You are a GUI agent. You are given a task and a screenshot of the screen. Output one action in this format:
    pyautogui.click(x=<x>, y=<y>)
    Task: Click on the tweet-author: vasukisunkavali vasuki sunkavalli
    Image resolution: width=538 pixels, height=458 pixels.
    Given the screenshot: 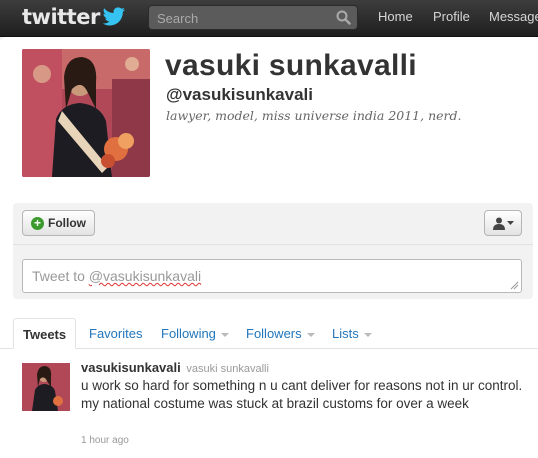 What is the action you would take?
    pyautogui.click(x=175, y=367)
    